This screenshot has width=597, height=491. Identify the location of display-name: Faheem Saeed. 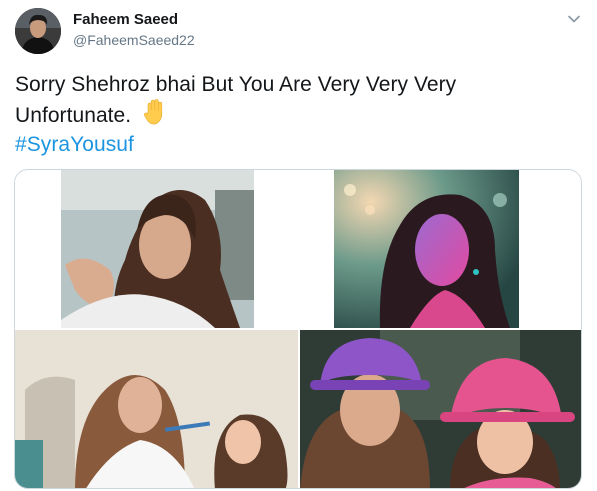
(134, 20).